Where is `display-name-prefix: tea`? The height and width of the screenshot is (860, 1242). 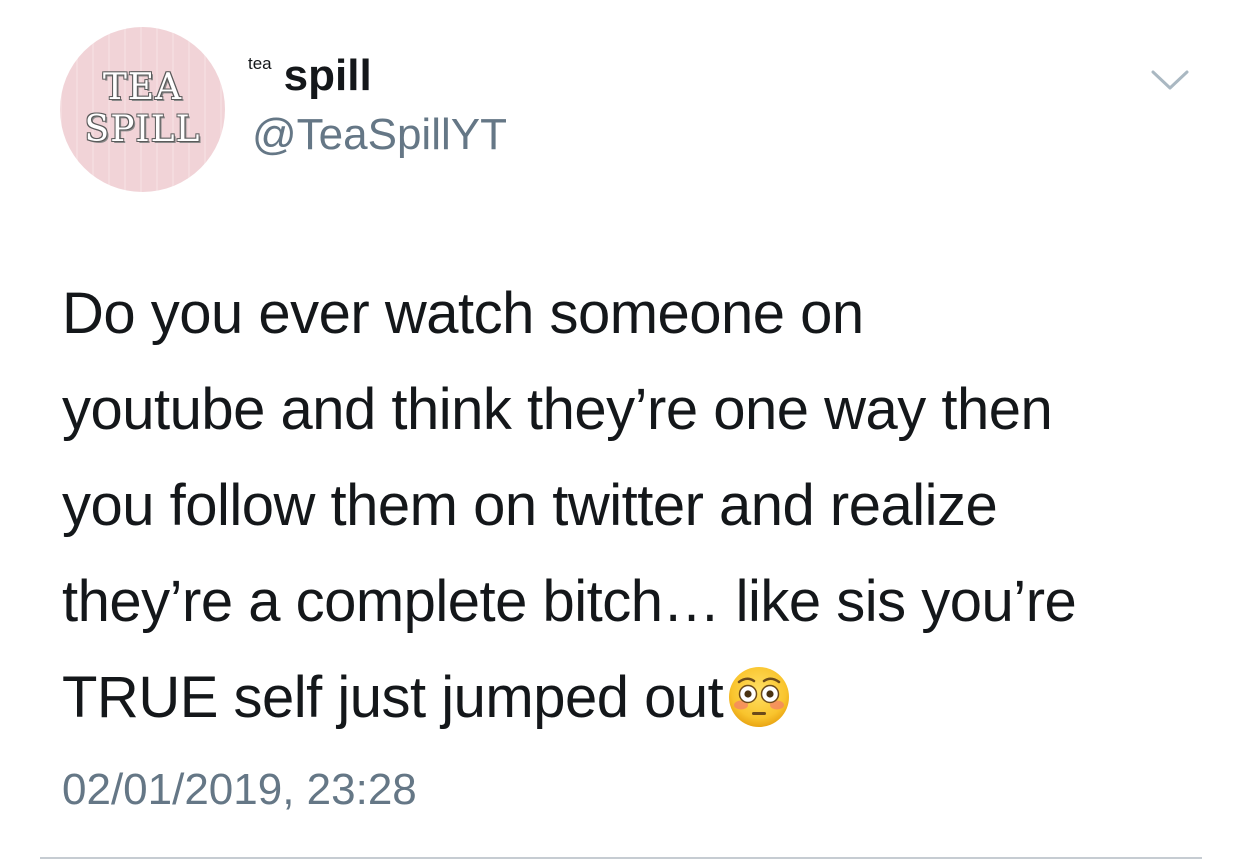 display-name-prefix: tea is located at coordinates (260, 63).